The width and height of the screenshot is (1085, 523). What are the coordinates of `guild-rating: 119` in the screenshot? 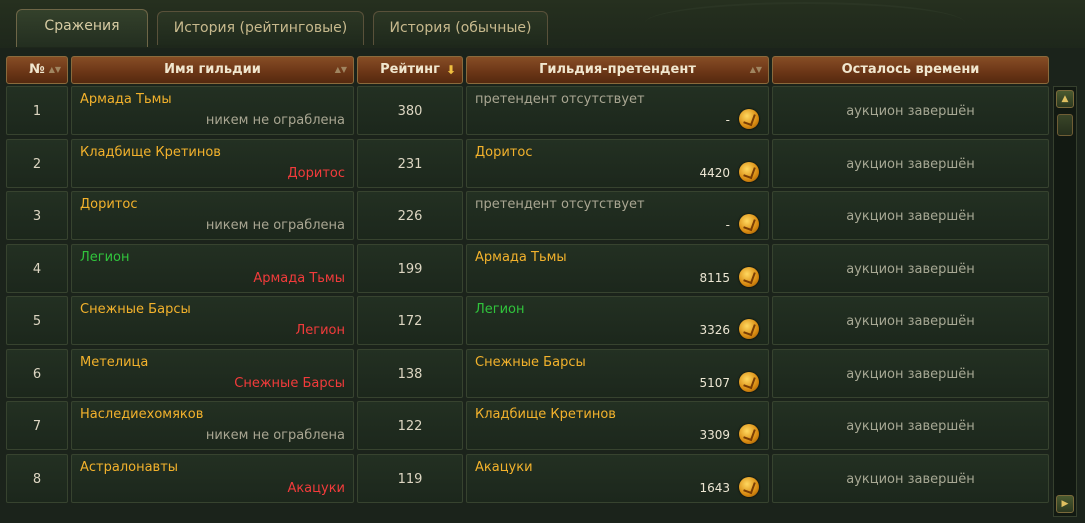 It's located at (410, 479).